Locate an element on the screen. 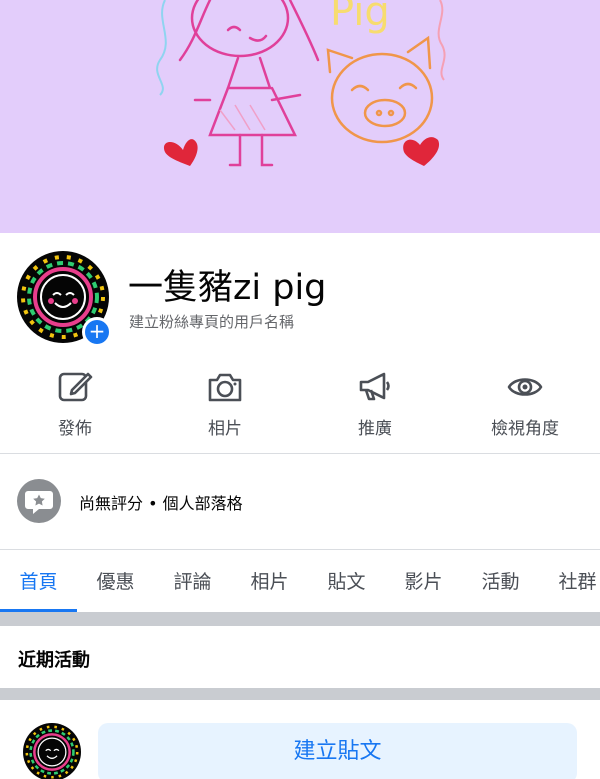 This screenshot has width=600, height=779. view-as-label: 檢視角度 is located at coordinates (525, 429).